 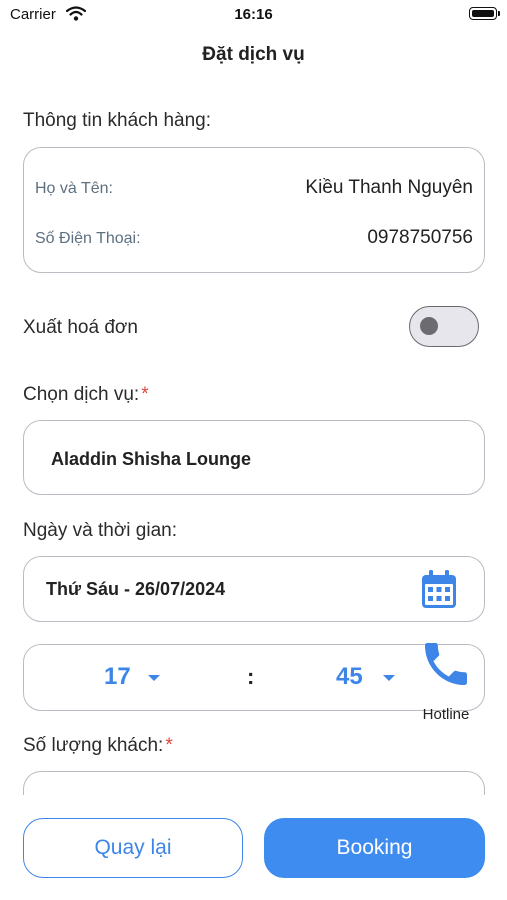 I want to click on hotline-label: Hotline, so click(x=446, y=714).